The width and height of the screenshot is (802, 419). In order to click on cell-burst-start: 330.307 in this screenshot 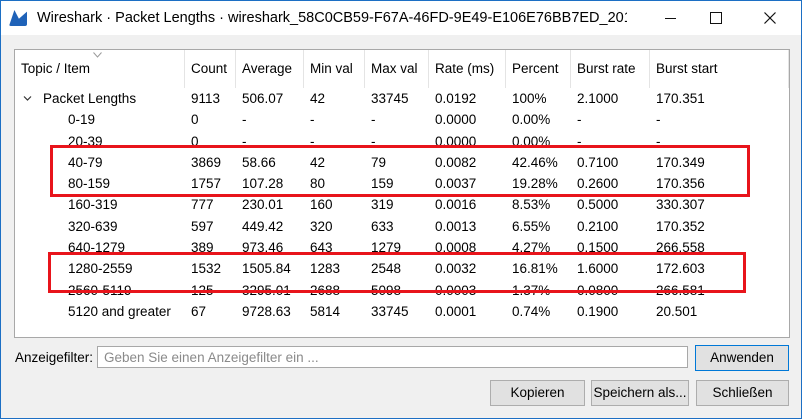, I will do `click(680, 205)`.